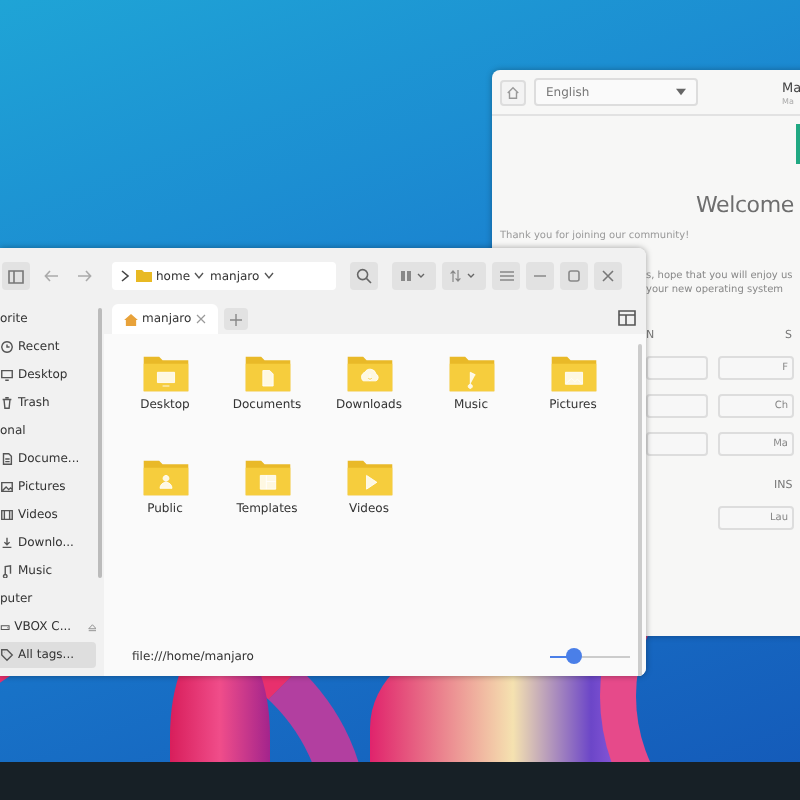 This screenshot has height=800, width=800. I want to click on tag-icon, so click(7, 655).